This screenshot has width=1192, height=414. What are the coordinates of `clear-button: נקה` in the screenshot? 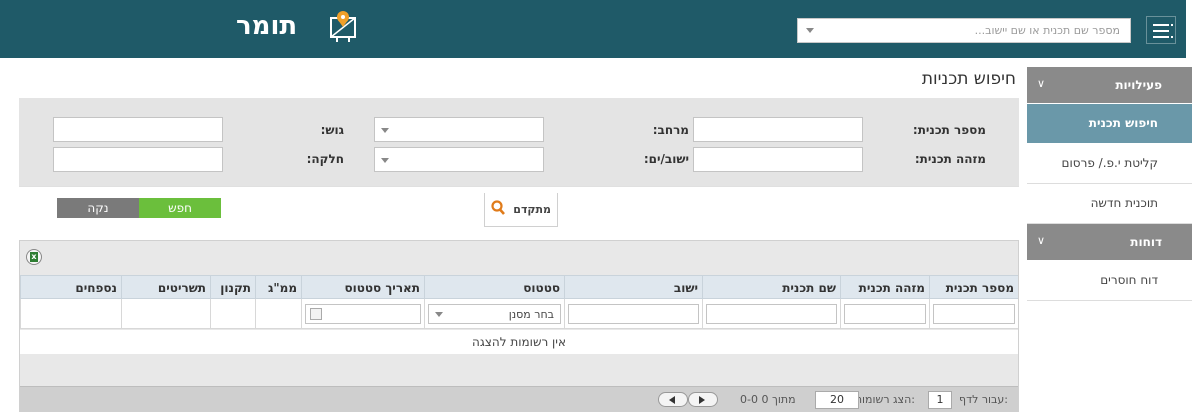 It's located at (98, 208).